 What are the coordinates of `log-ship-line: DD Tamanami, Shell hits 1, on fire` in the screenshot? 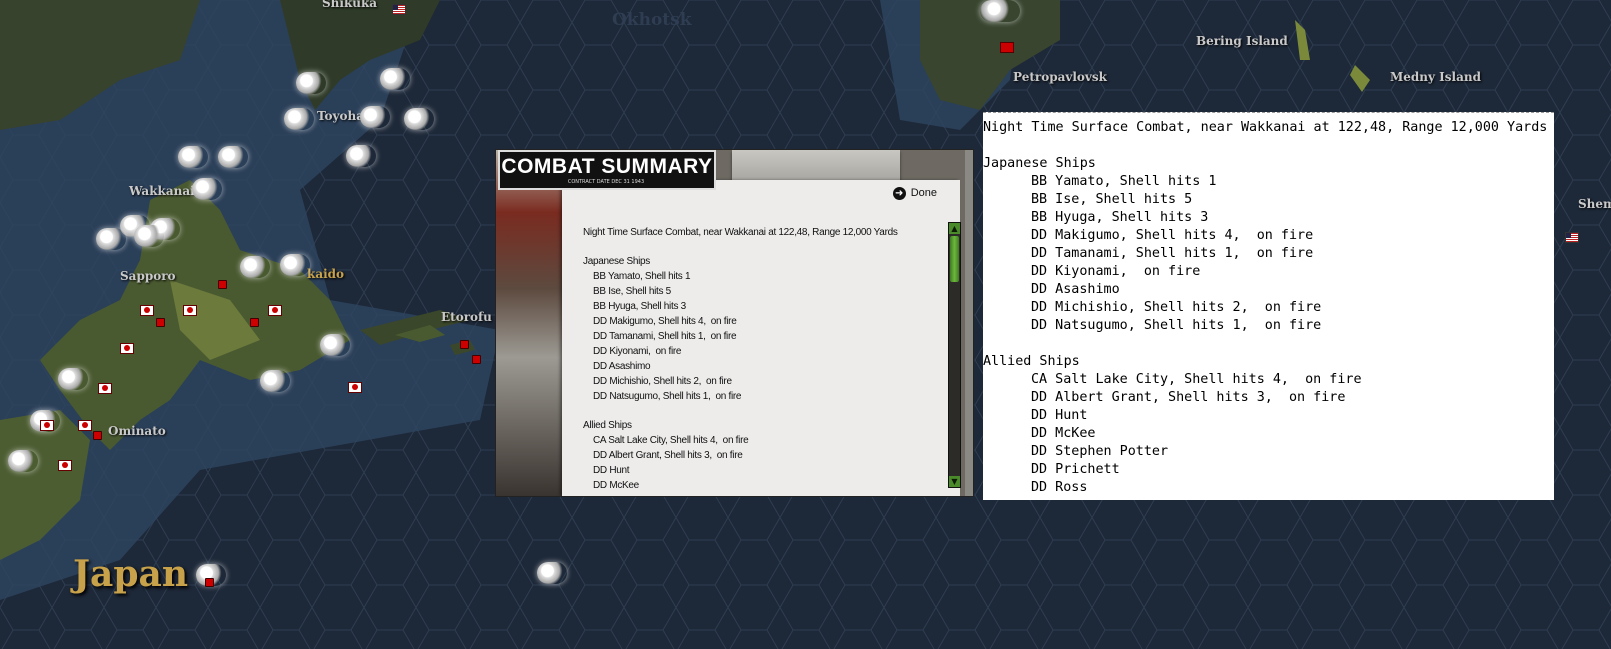 It's located at (1172, 253).